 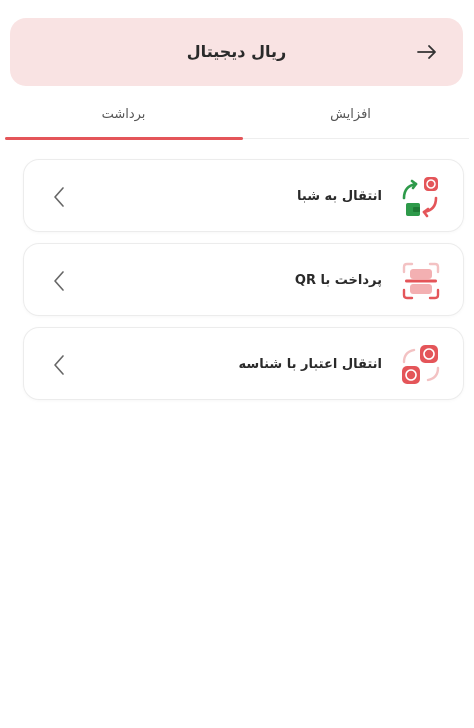 I want to click on option-qr-payment: پرداخت با QR, so click(x=243, y=279).